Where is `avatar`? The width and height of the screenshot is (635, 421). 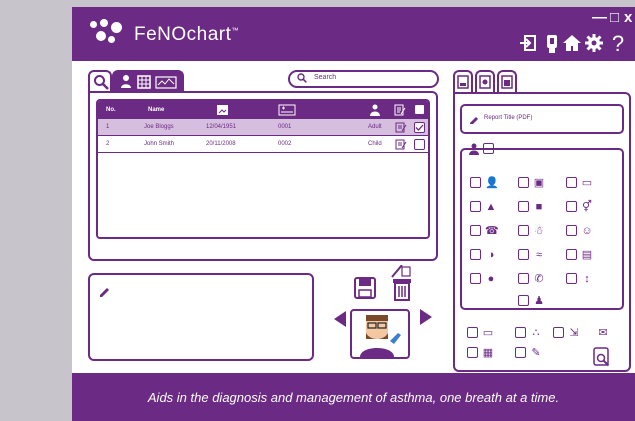
avatar is located at coordinates (380, 334).